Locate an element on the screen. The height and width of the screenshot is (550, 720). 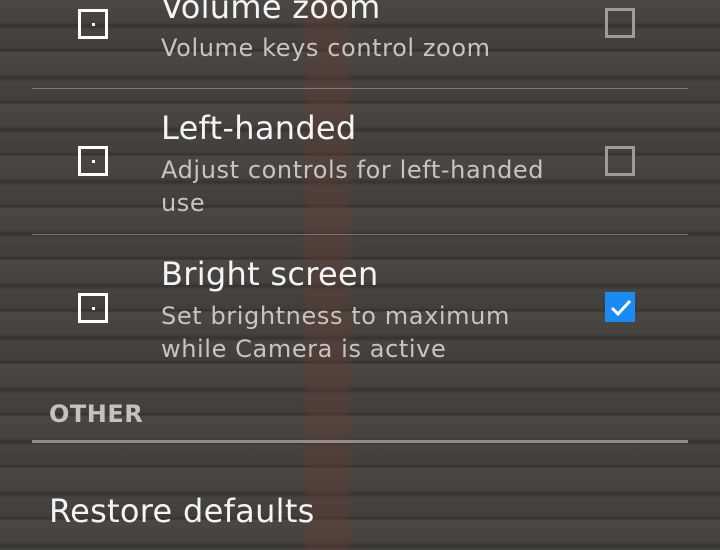
restore-defaults-button: Restore defaults is located at coordinates (182, 511).